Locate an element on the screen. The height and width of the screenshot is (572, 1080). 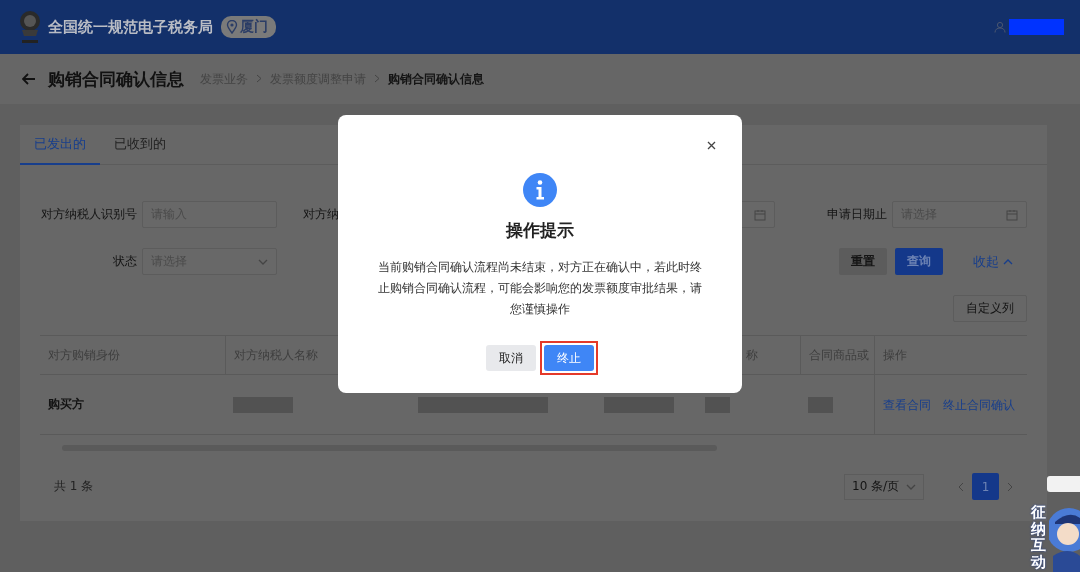
filter-label: 状态 is located at coordinates (125, 261).